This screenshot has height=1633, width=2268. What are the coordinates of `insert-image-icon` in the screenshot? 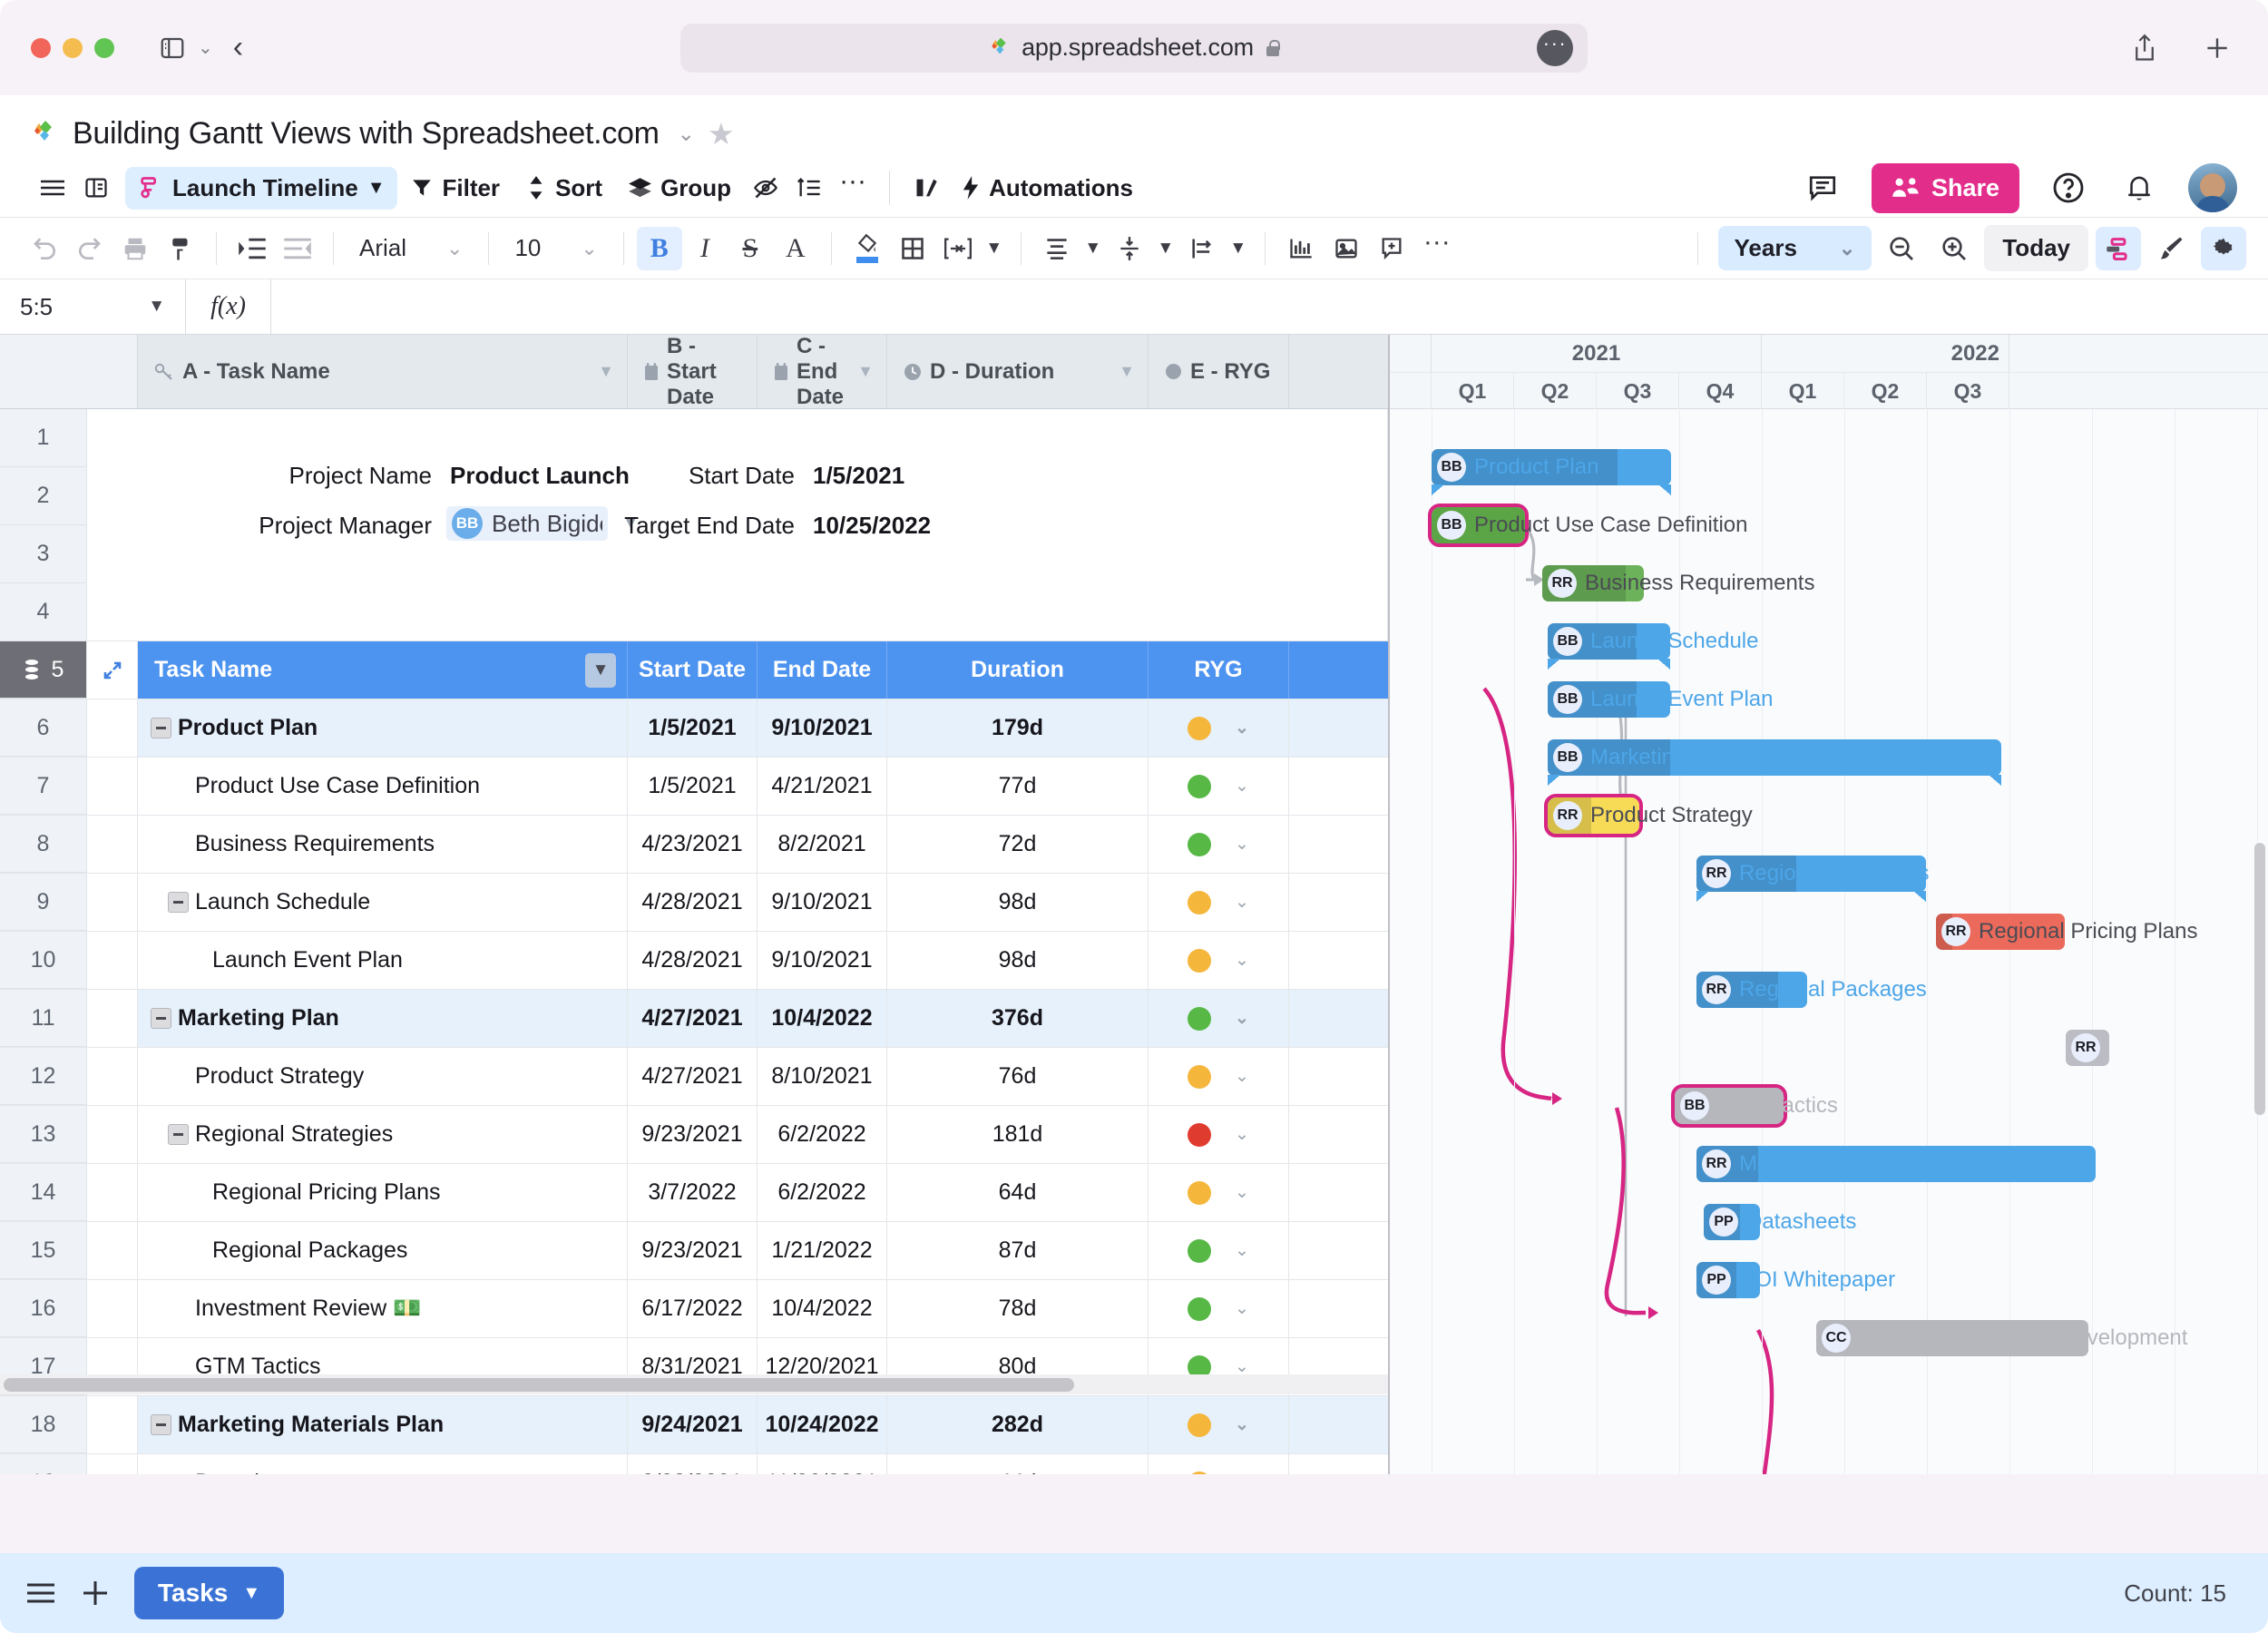 It's located at (1346, 249).